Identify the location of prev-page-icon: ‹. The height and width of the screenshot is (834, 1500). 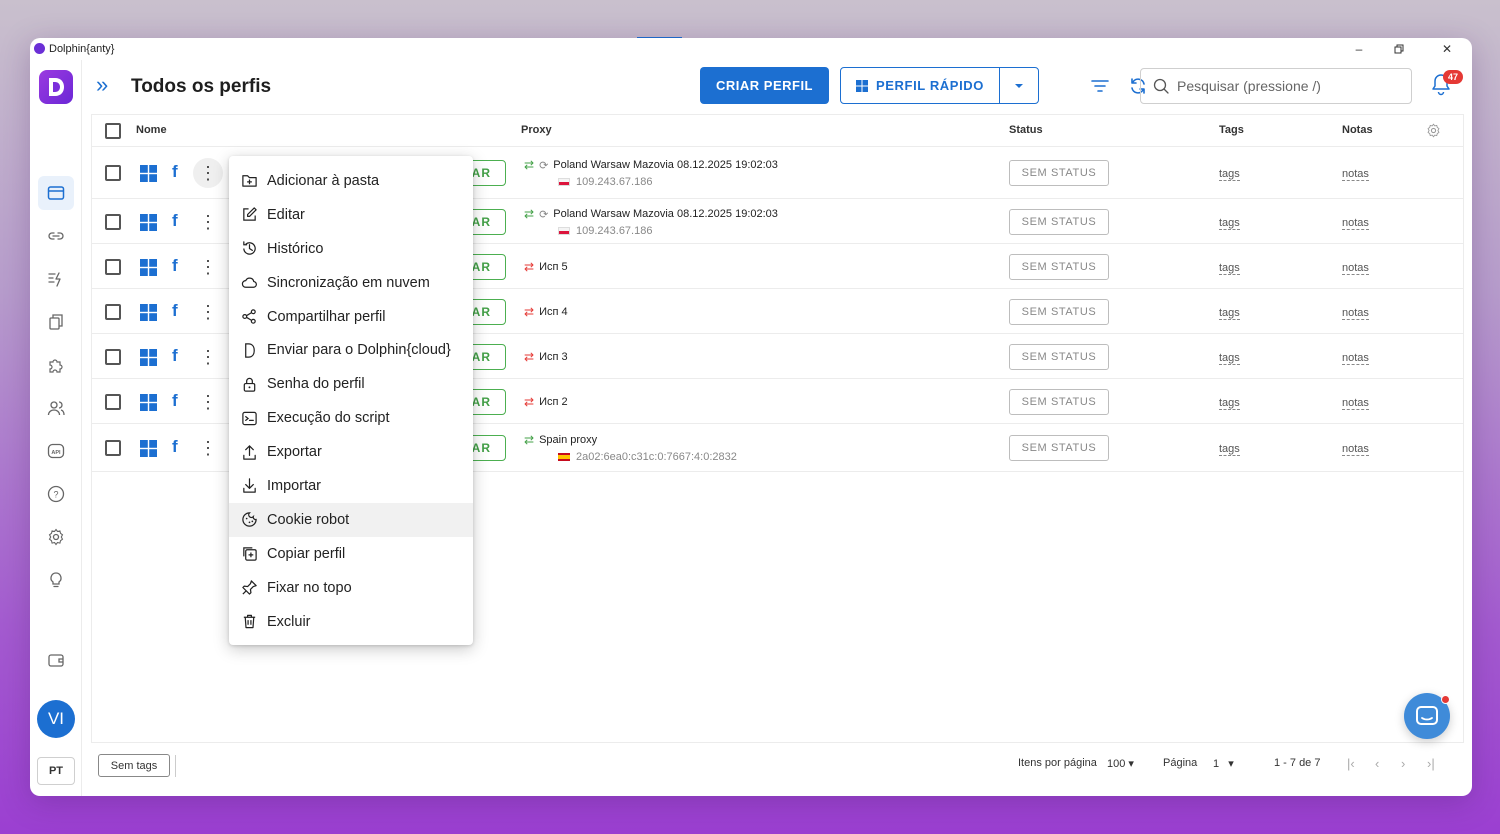
(1377, 763).